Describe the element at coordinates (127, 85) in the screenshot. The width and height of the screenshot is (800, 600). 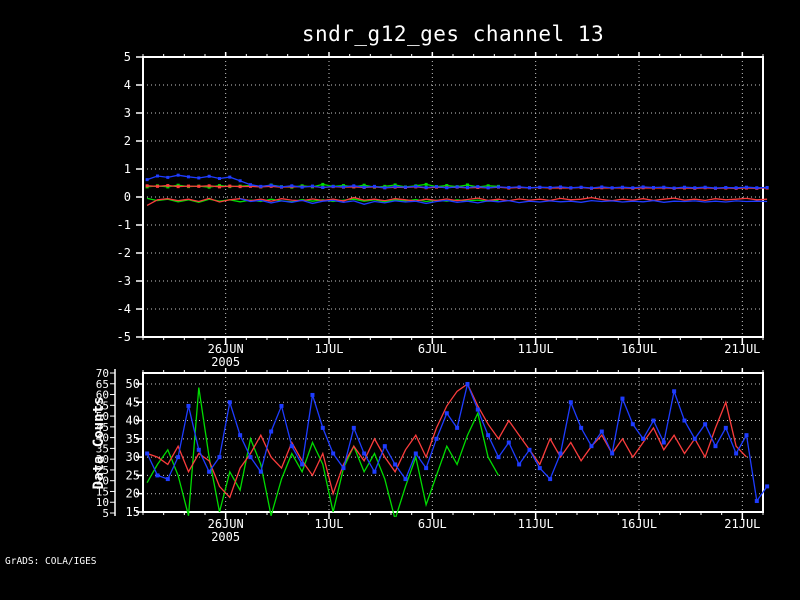
I see `y-tick-label: 4` at that location.